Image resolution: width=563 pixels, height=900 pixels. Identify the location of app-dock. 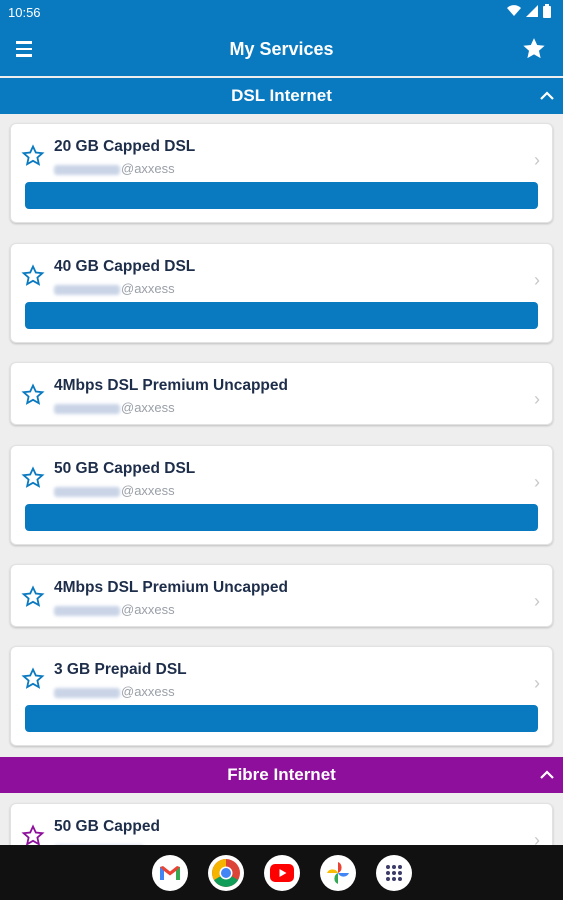
(281, 872).